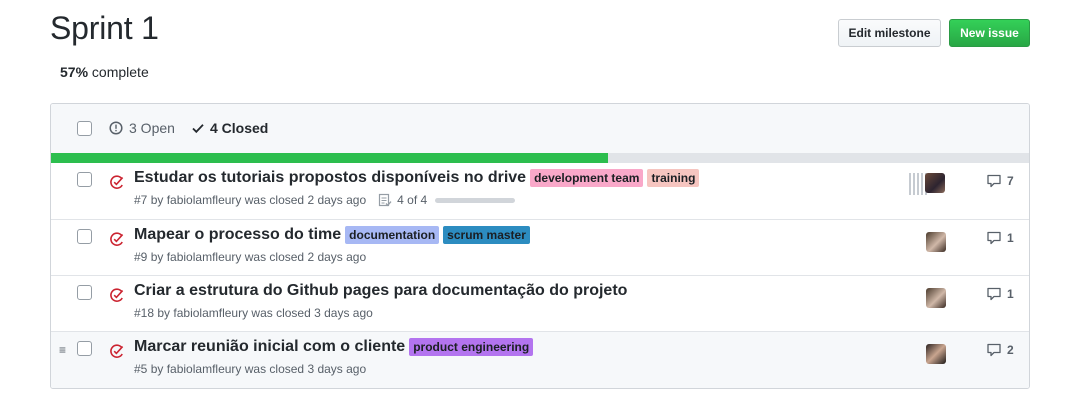 Image resolution: width=1068 pixels, height=408 pixels. What do you see at coordinates (62, 350) in the screenshot?
I see `drag-handle-icon: ≡` at bounding box center [62, 350].